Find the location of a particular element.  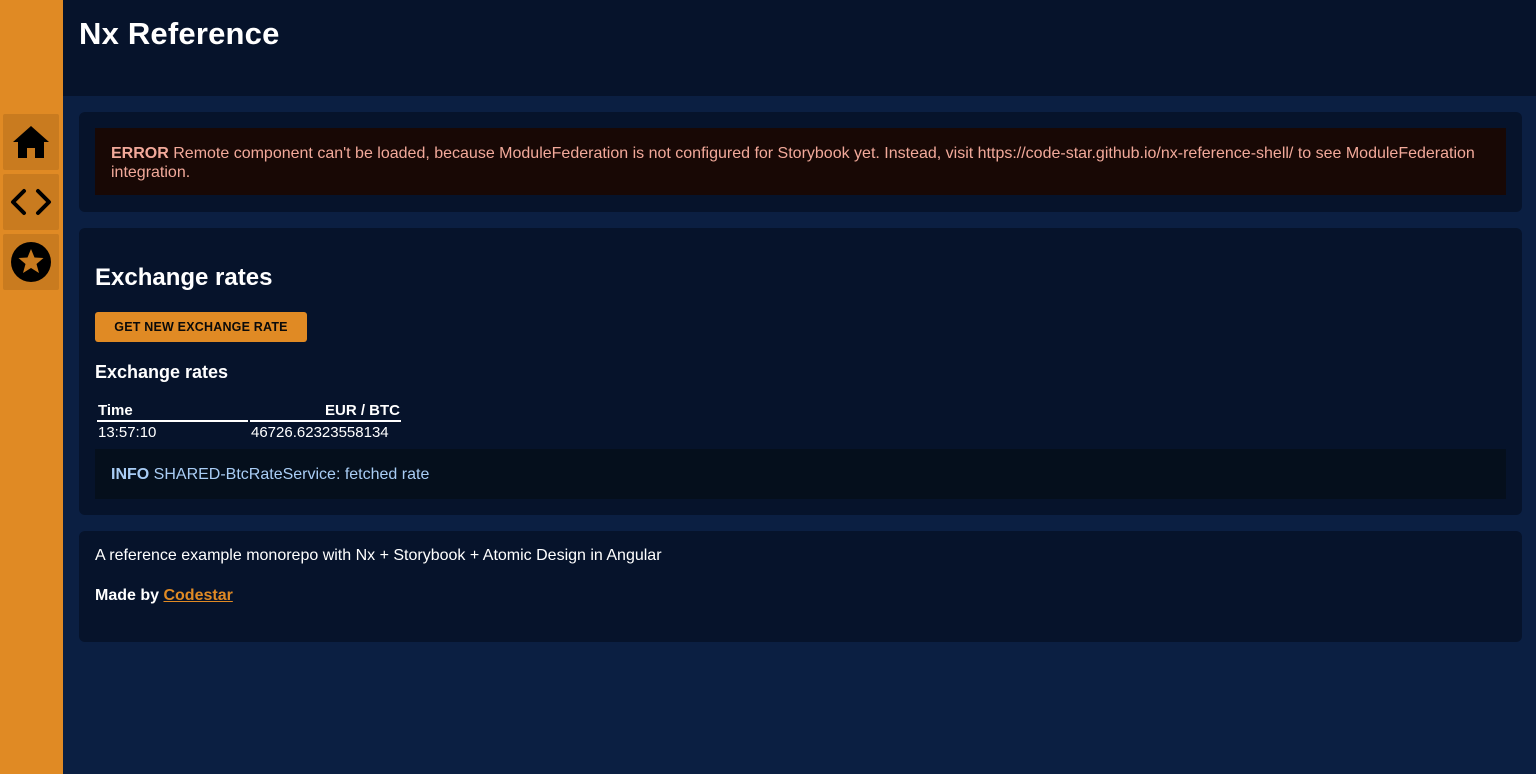

nav-home-button is located at coordinates (31, 142).